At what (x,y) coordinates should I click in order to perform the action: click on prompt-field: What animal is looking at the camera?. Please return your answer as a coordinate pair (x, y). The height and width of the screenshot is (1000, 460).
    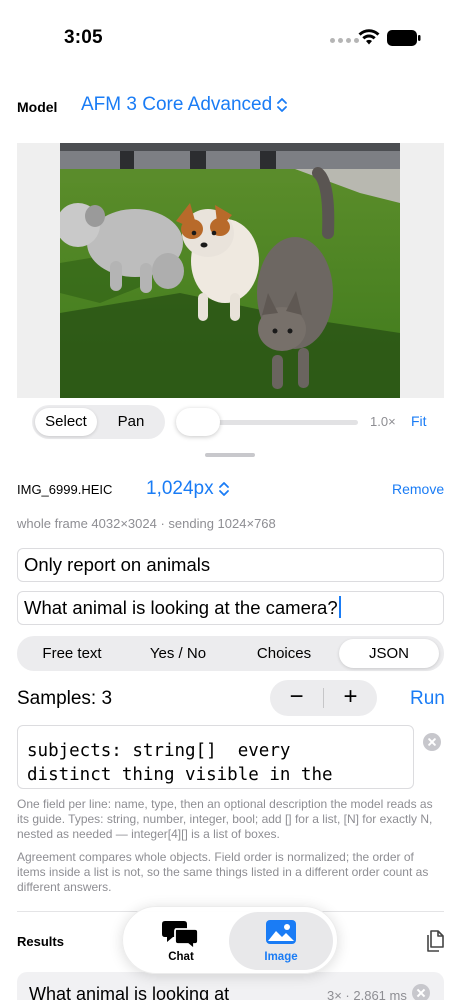
    Looking at the image, I should click on (230, 608).